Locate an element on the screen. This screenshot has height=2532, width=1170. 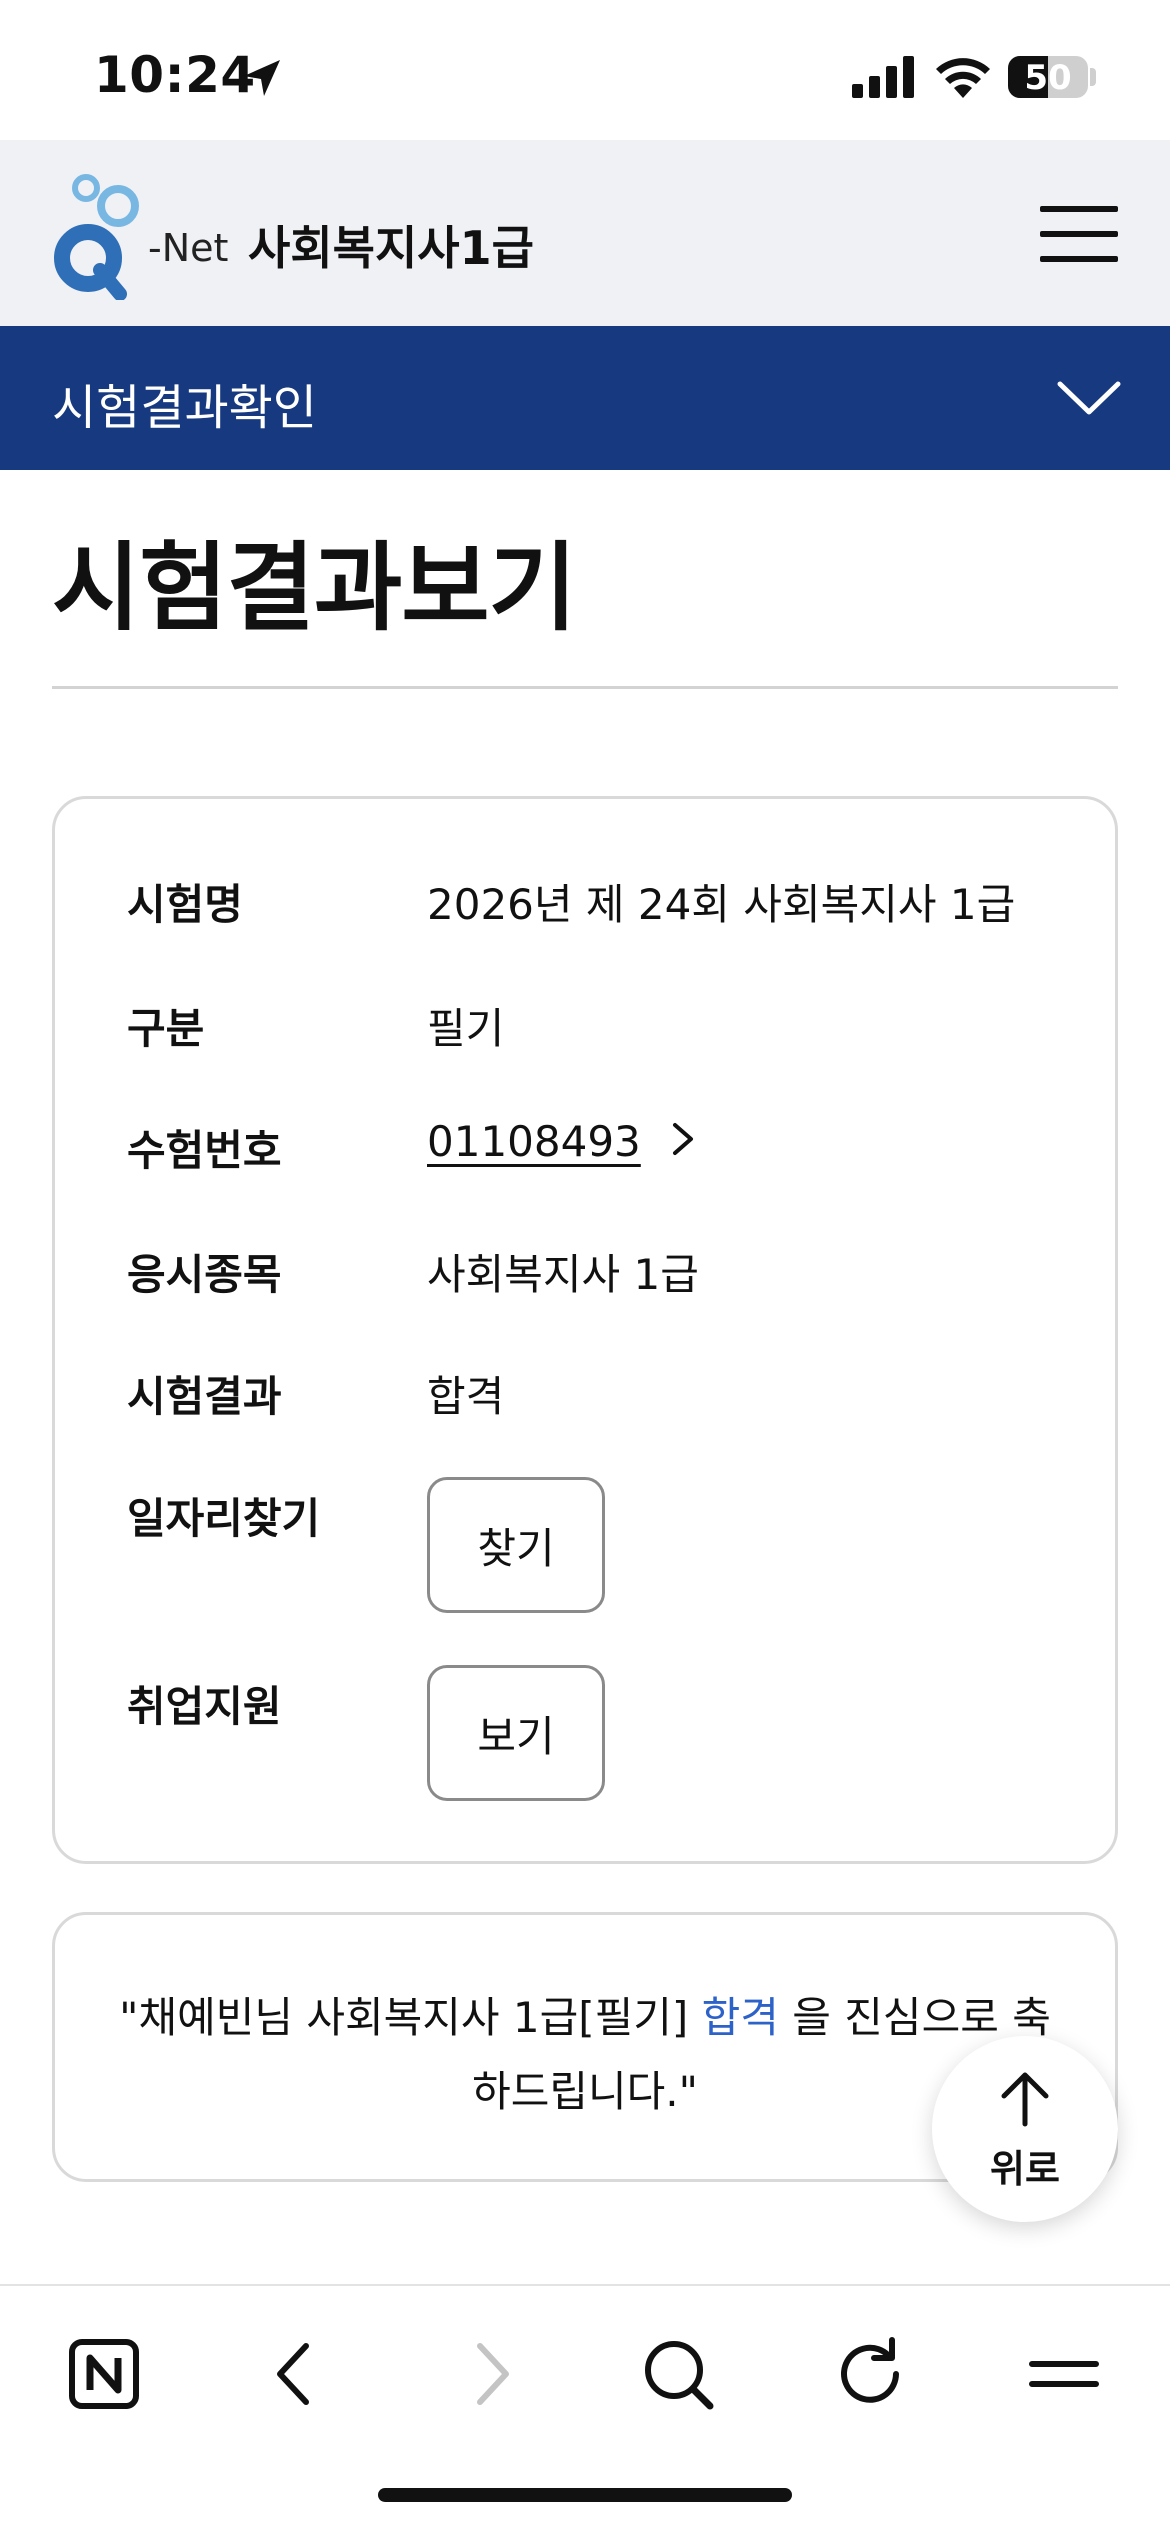
exam-name-label: 시험명 is located at coordinates (185, 904).